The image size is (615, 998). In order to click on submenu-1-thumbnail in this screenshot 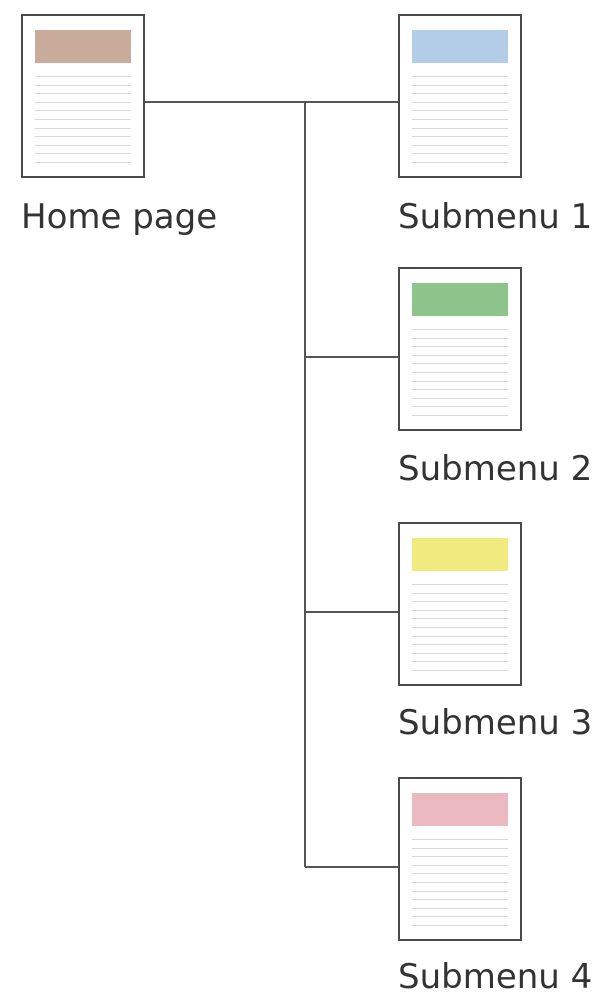, I will do `click(460, 96)`.